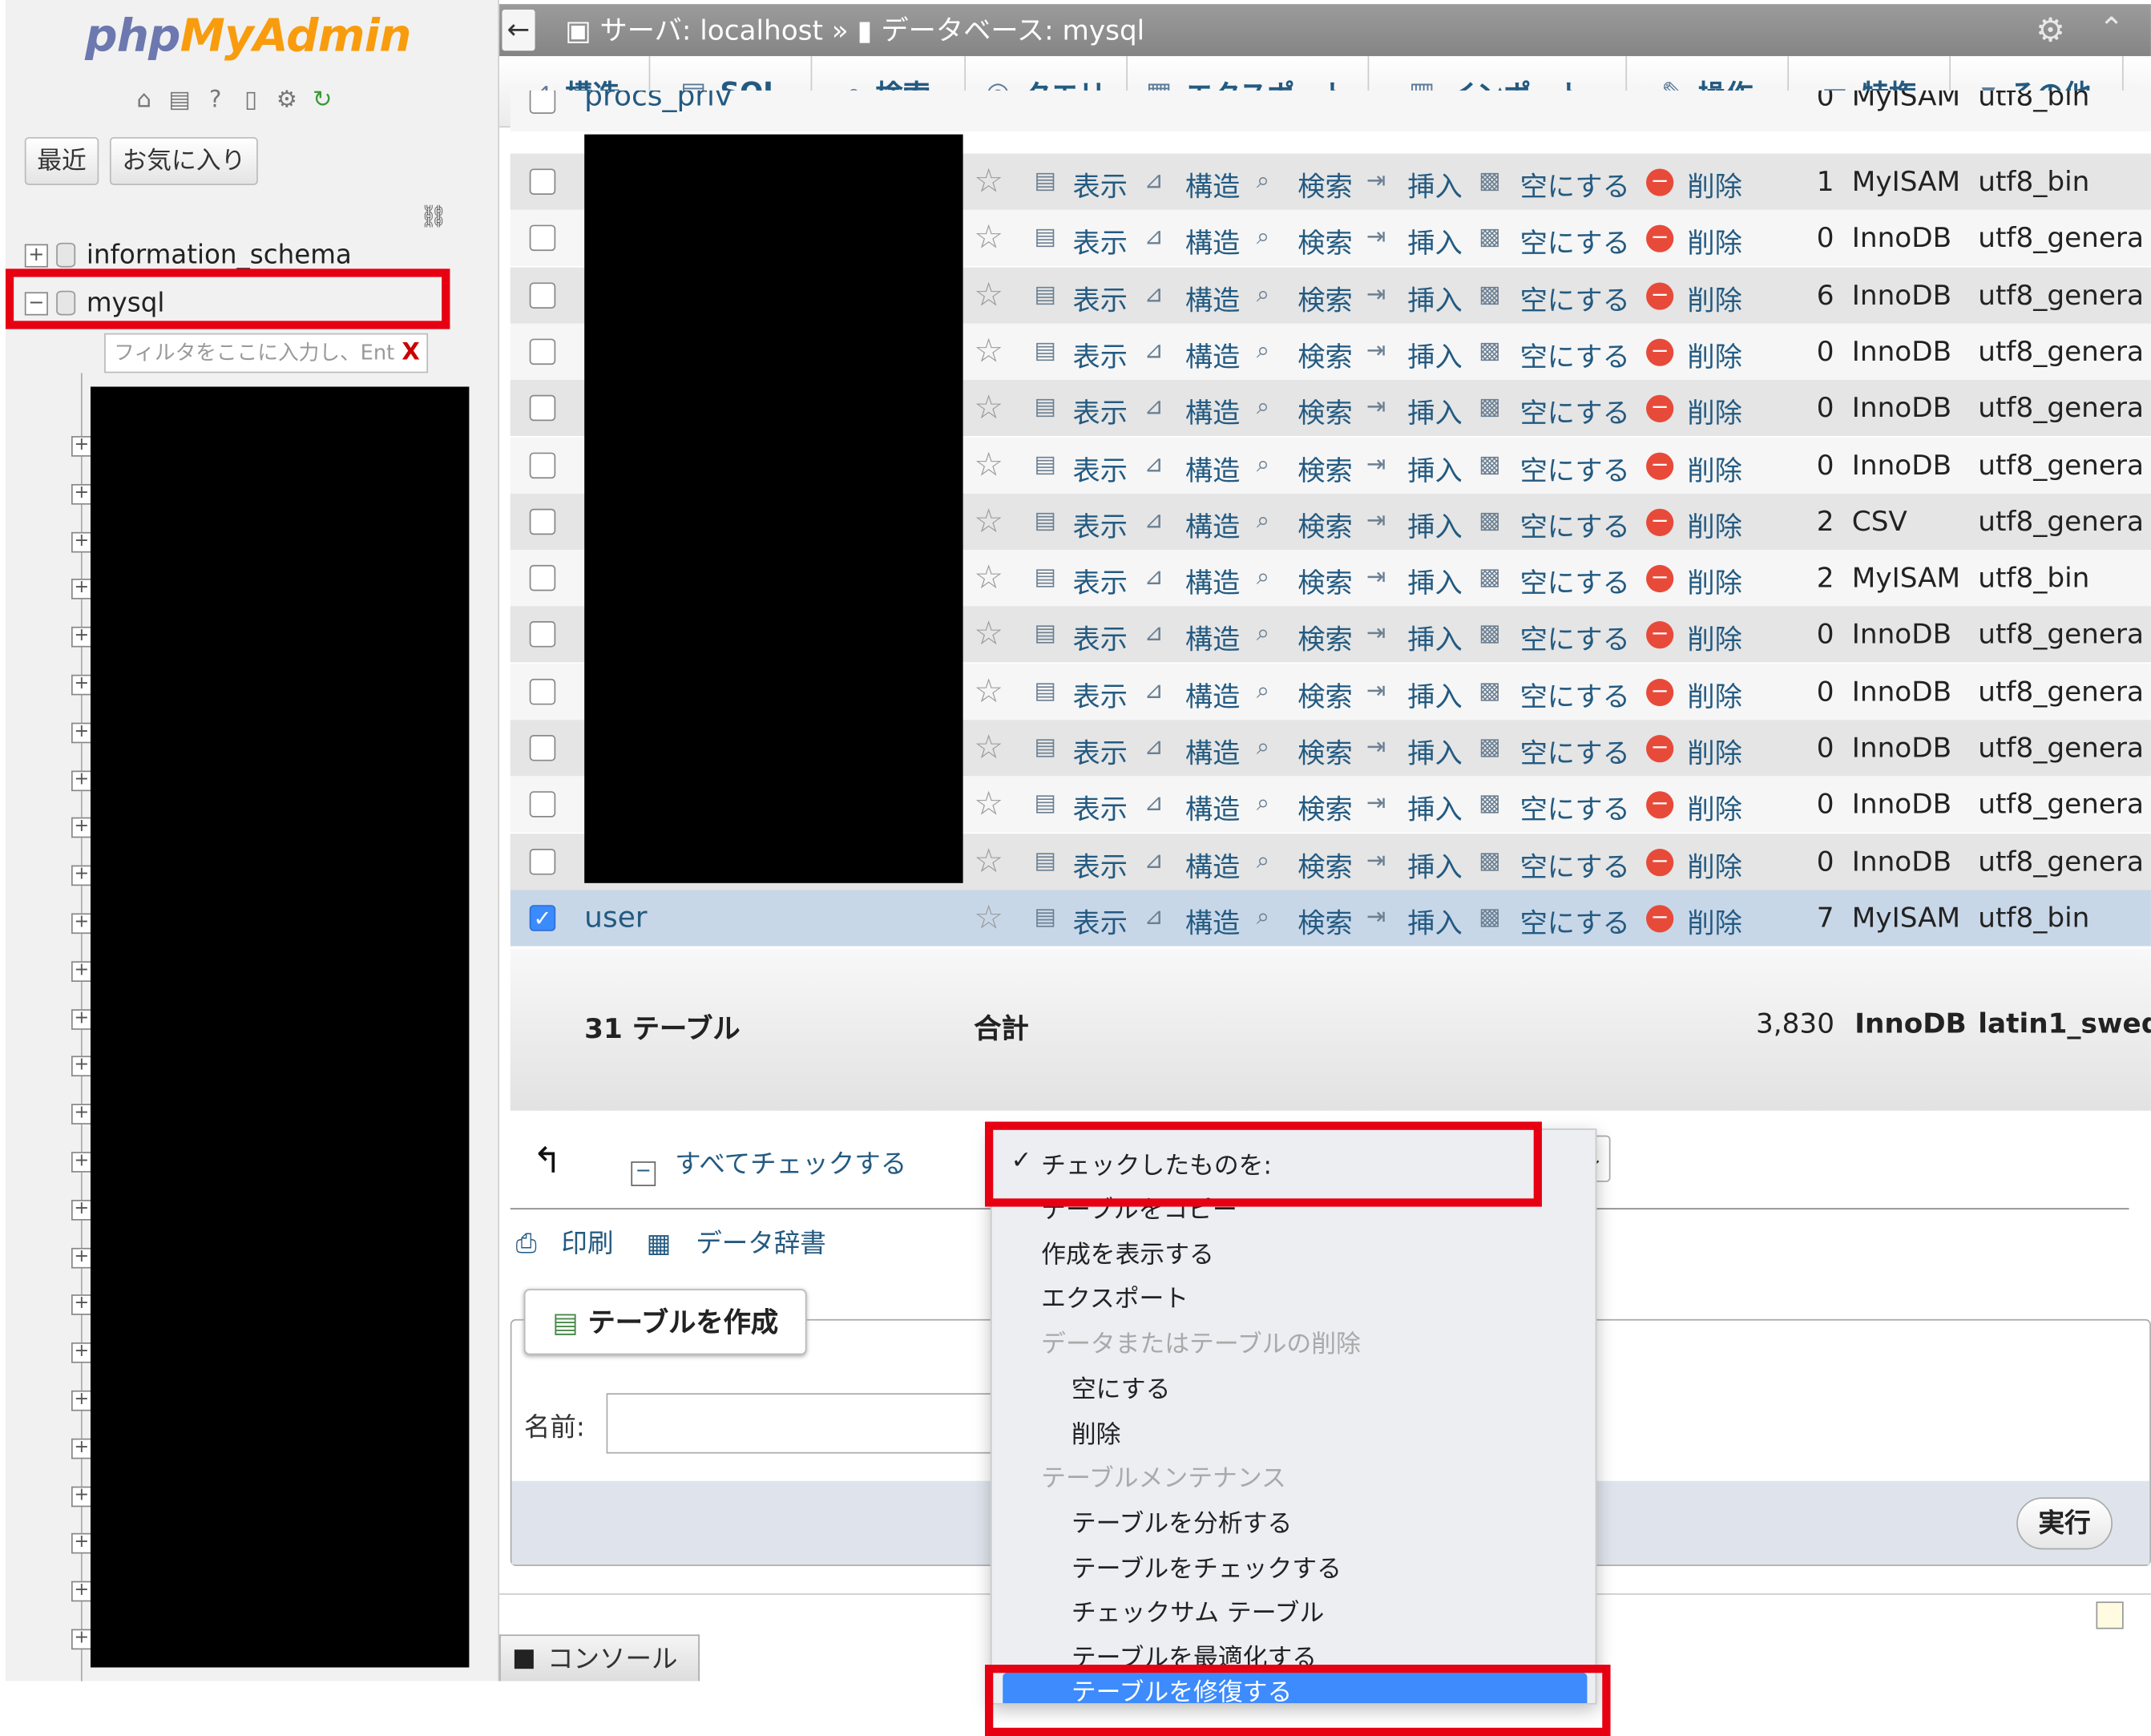 This screenshot has width=2151, height=1736. What do you see at coordinates (761, 1244) in the screenshot?
I see `data-dictionary-link: データ辞書` at bounding box center [761, 1244].